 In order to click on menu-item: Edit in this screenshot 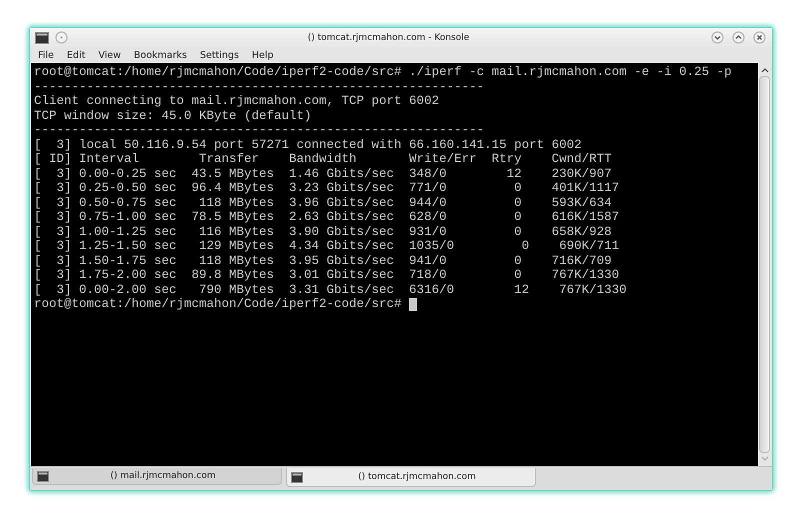, I will do `click(76, 55)`.